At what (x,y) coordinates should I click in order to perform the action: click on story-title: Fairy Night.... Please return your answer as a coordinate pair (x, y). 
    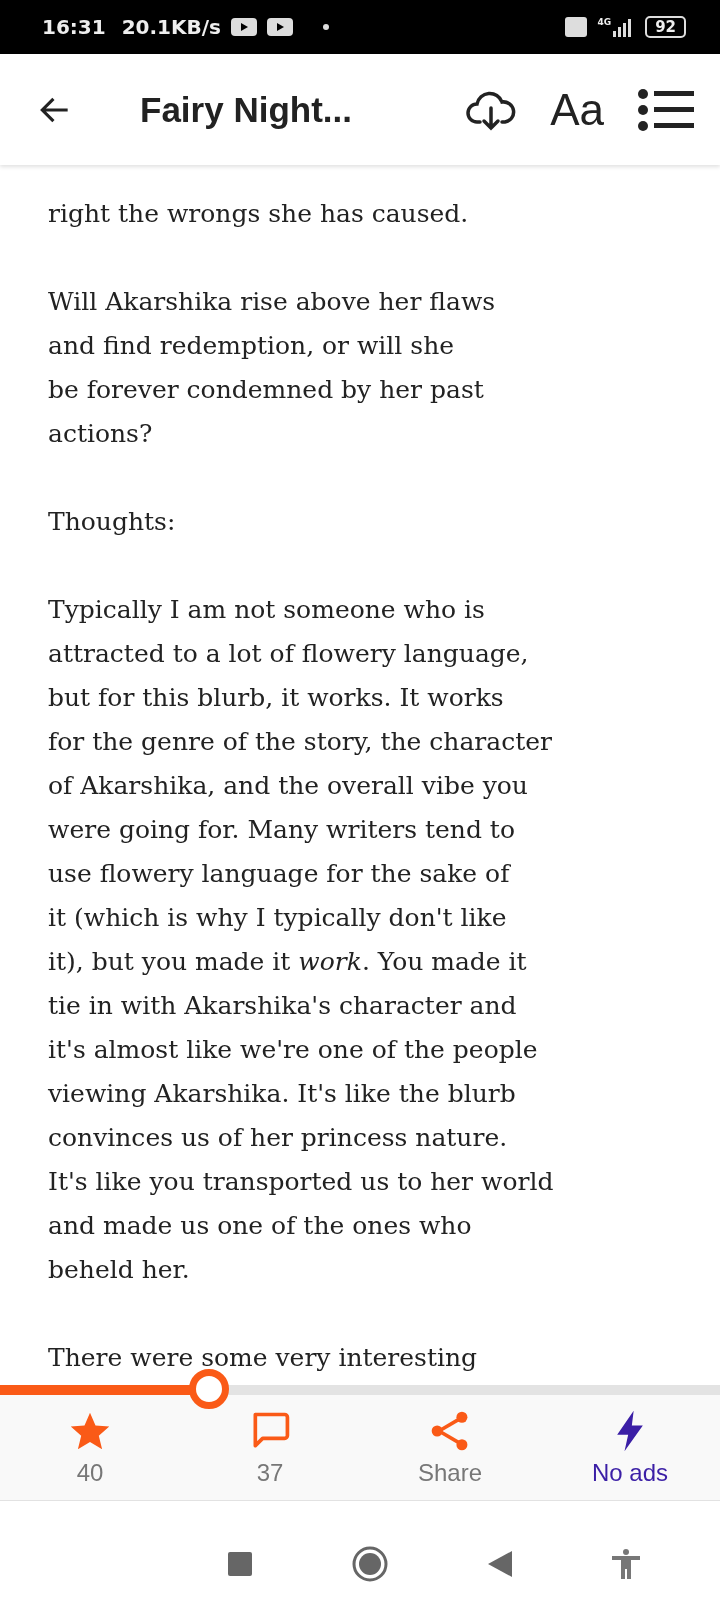
    Looking at the image, I should click on (246, 109).